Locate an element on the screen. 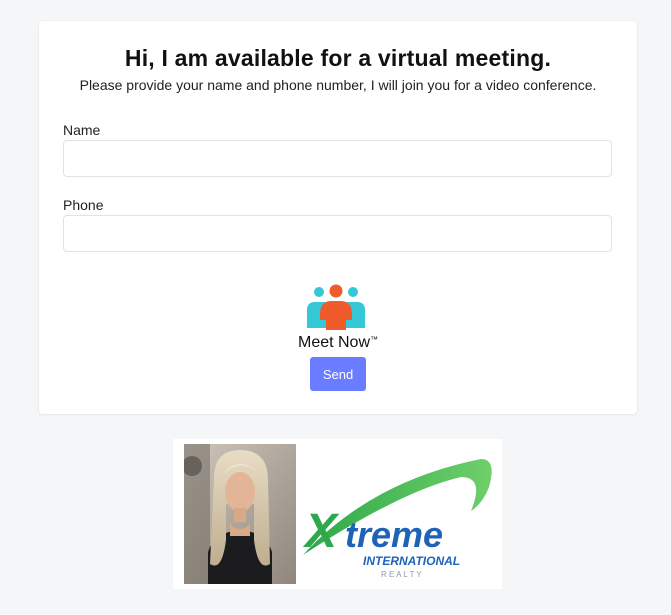 Image resolution: width=671 pixels, height=615 pixels. name-label: Name is located at coordinates (82, 130).